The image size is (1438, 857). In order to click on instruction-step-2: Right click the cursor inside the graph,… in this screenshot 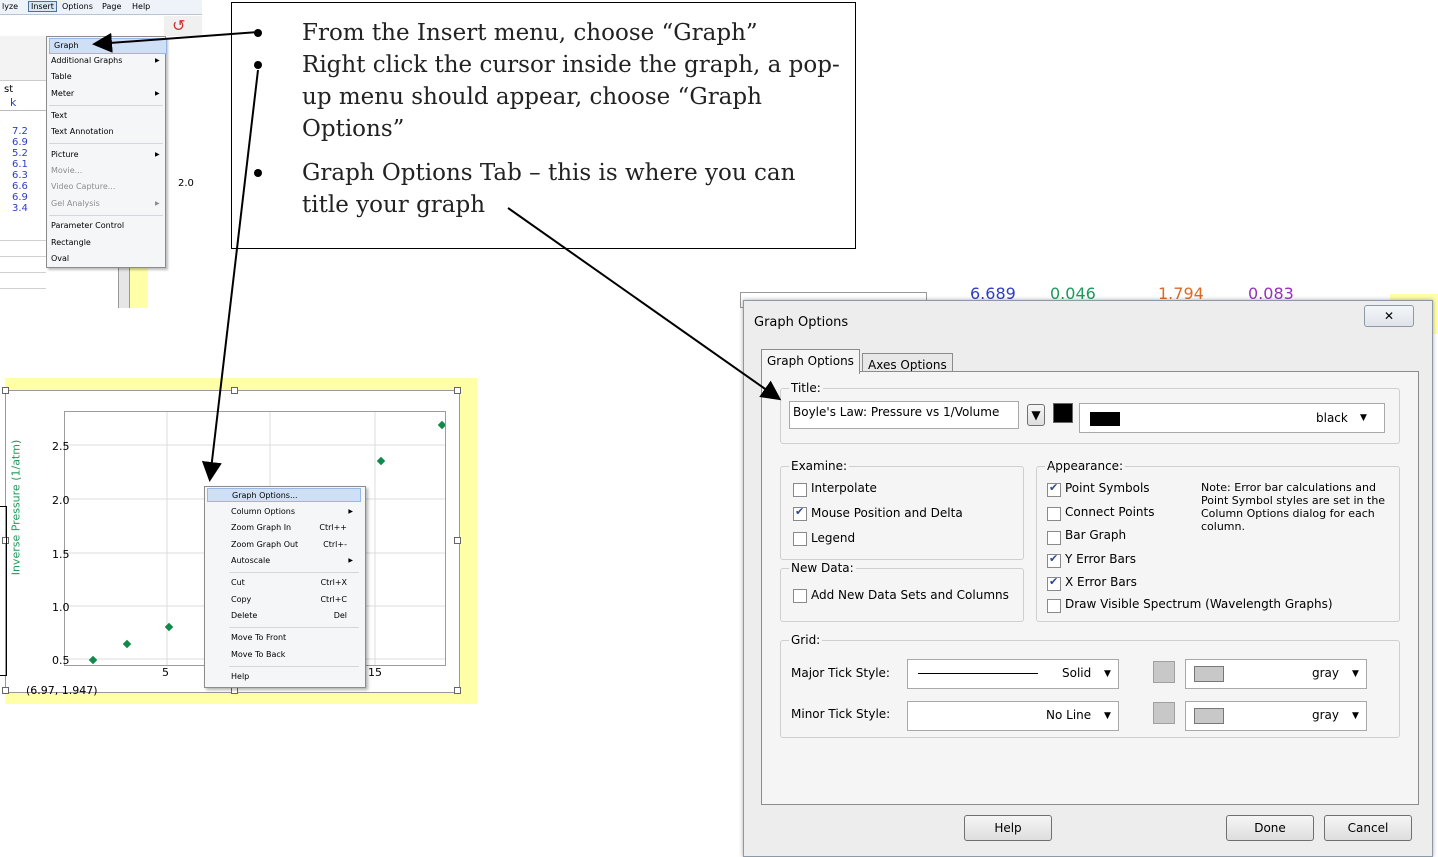, I will do `click(571, 97)`.